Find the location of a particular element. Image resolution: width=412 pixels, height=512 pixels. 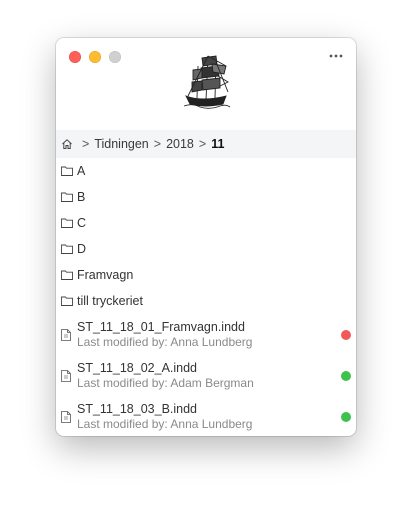

folder-item: D is located at coordinates (206, 249).